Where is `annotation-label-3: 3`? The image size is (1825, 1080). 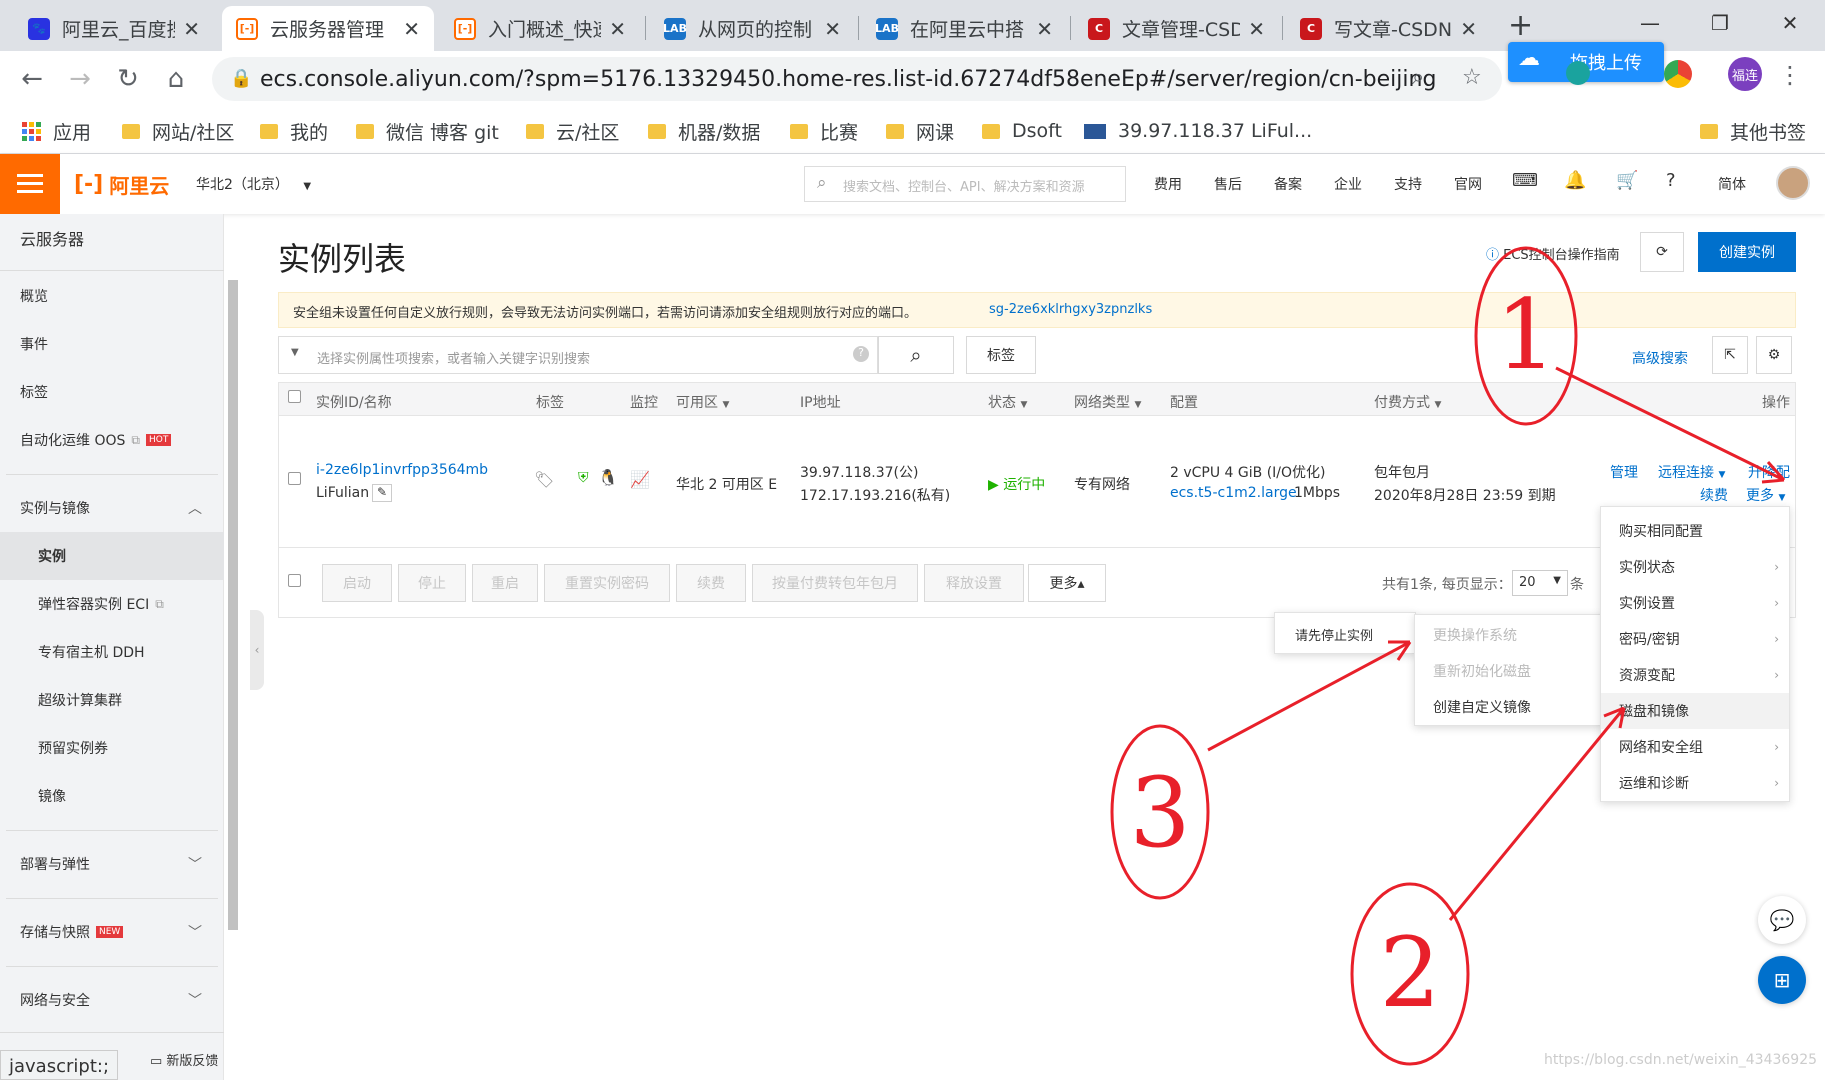 annotation-label-3: 3 is located at coordinates (1159, 813).